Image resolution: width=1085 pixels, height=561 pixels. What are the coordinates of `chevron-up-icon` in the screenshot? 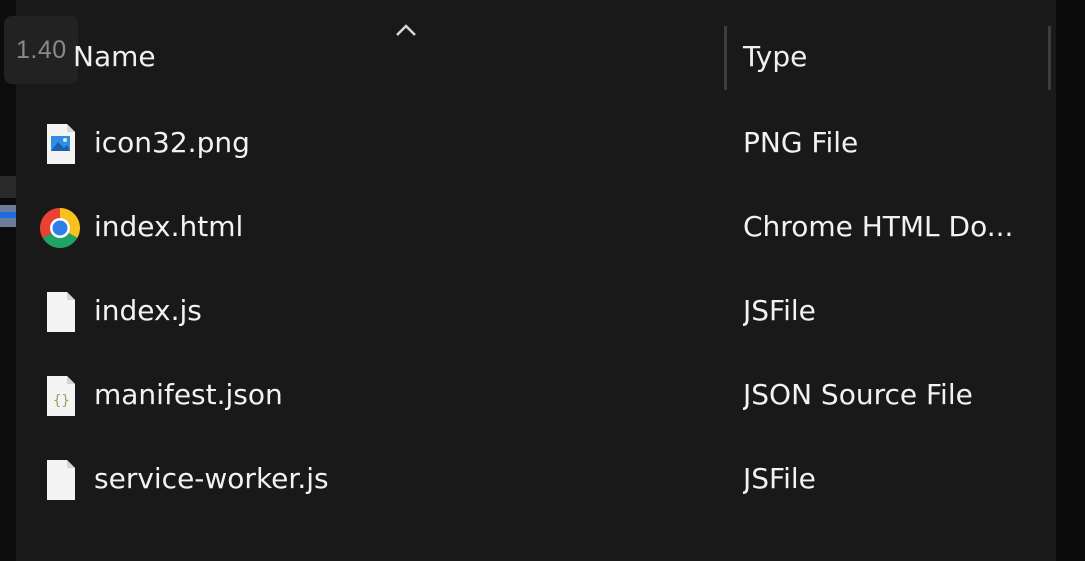 It's located at (406, 32).